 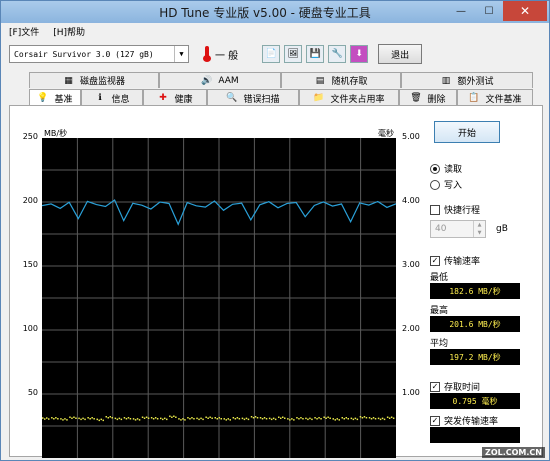 I want to click on toolbar-icons: 📄 🖼 💾 🔧 ⬇, so click(x=315, y=54).